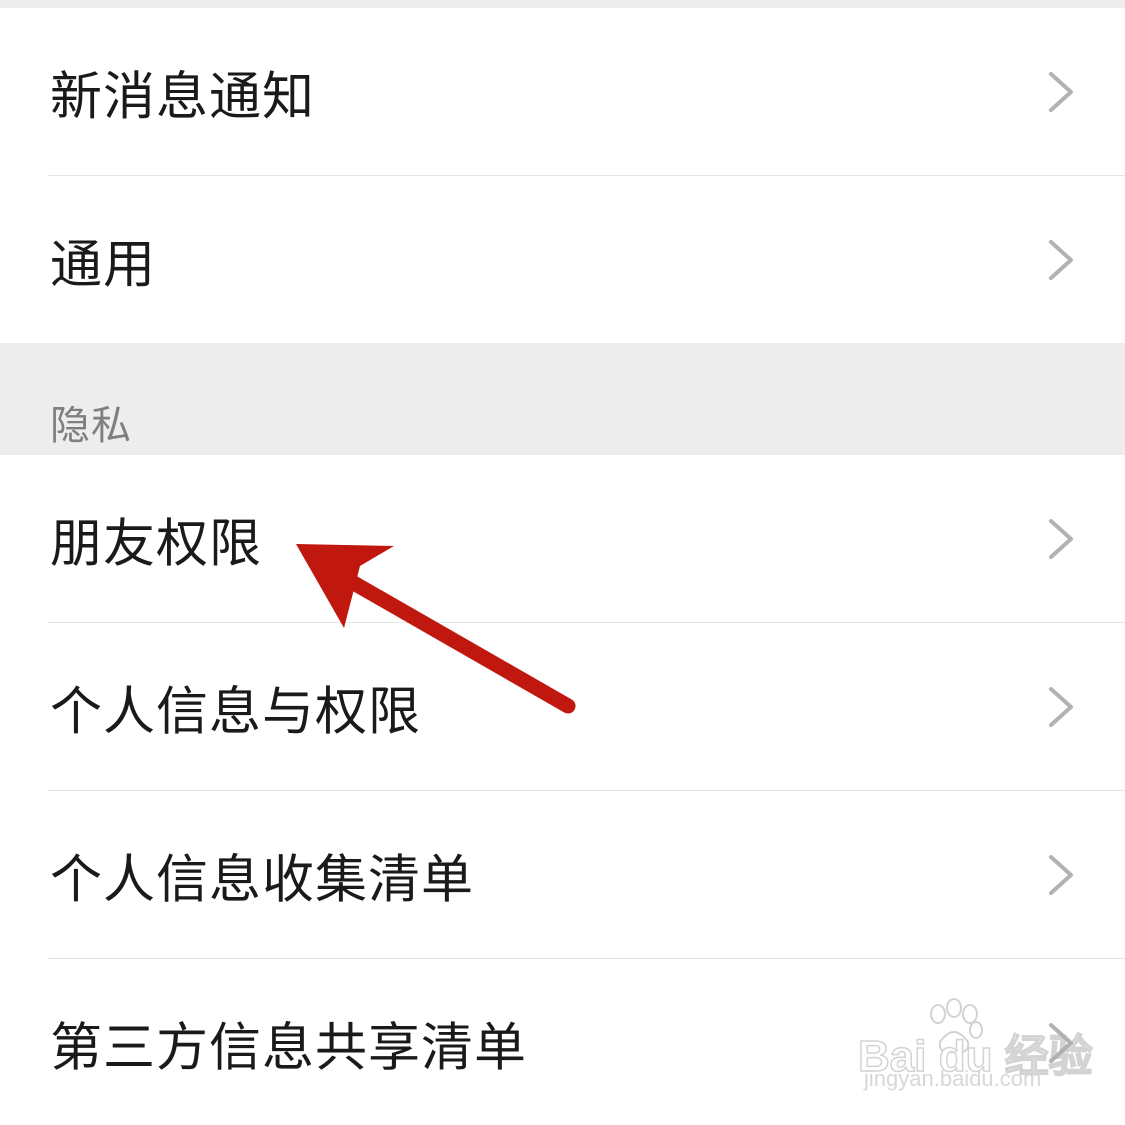 Image resolution: width=1125 pixels, height=1125 pixels. I want to click on settings-item-label: 朋友权限, so click(156, 544).